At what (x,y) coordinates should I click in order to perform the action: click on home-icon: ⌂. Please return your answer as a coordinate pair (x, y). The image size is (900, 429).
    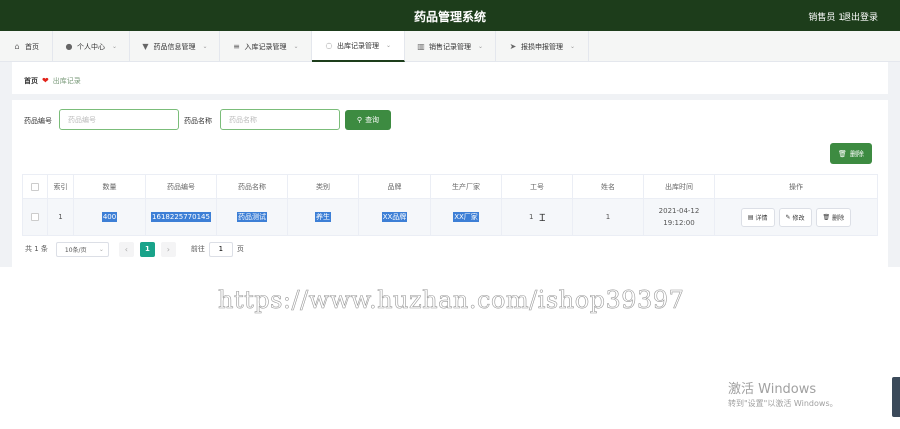
    Looking at the image, I should click on (17, 46).